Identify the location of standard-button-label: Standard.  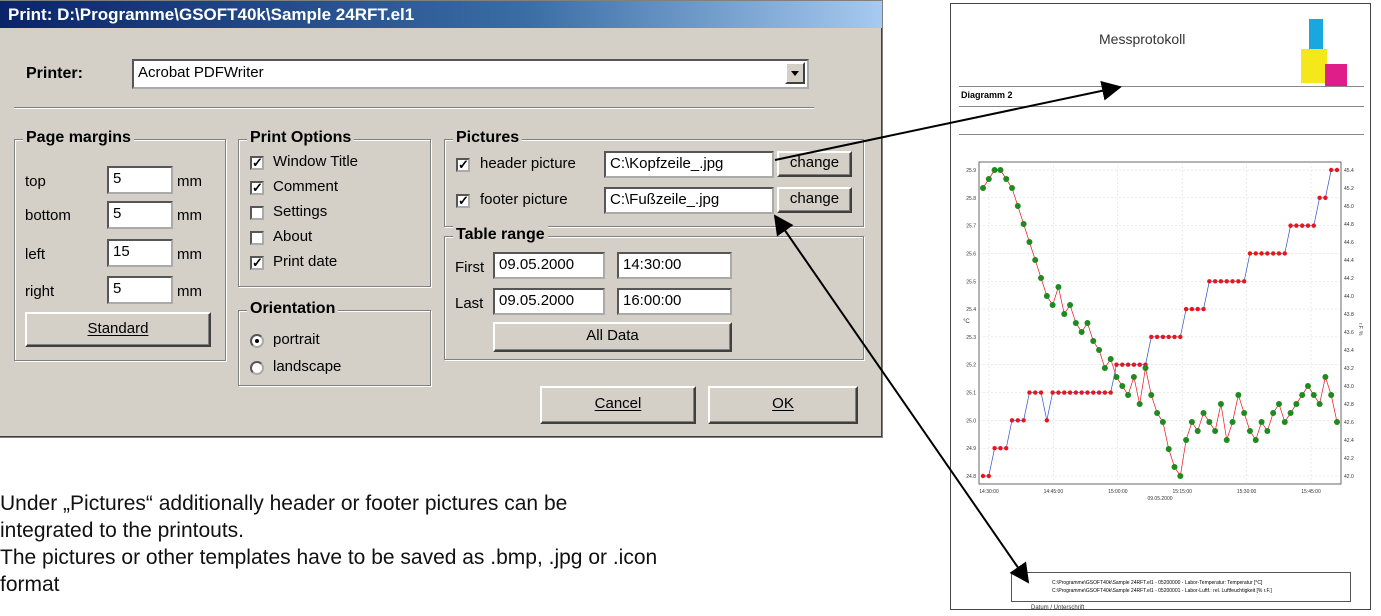
(118, 328).